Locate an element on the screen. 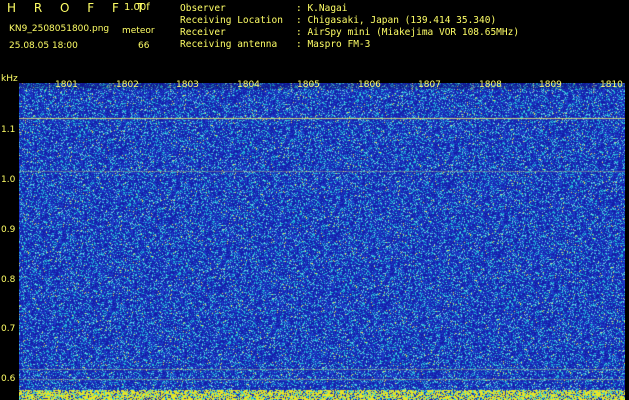 This screenshot has height=400, width=629. y-tick-label: 1.0 is located at coordinates (8, 180).